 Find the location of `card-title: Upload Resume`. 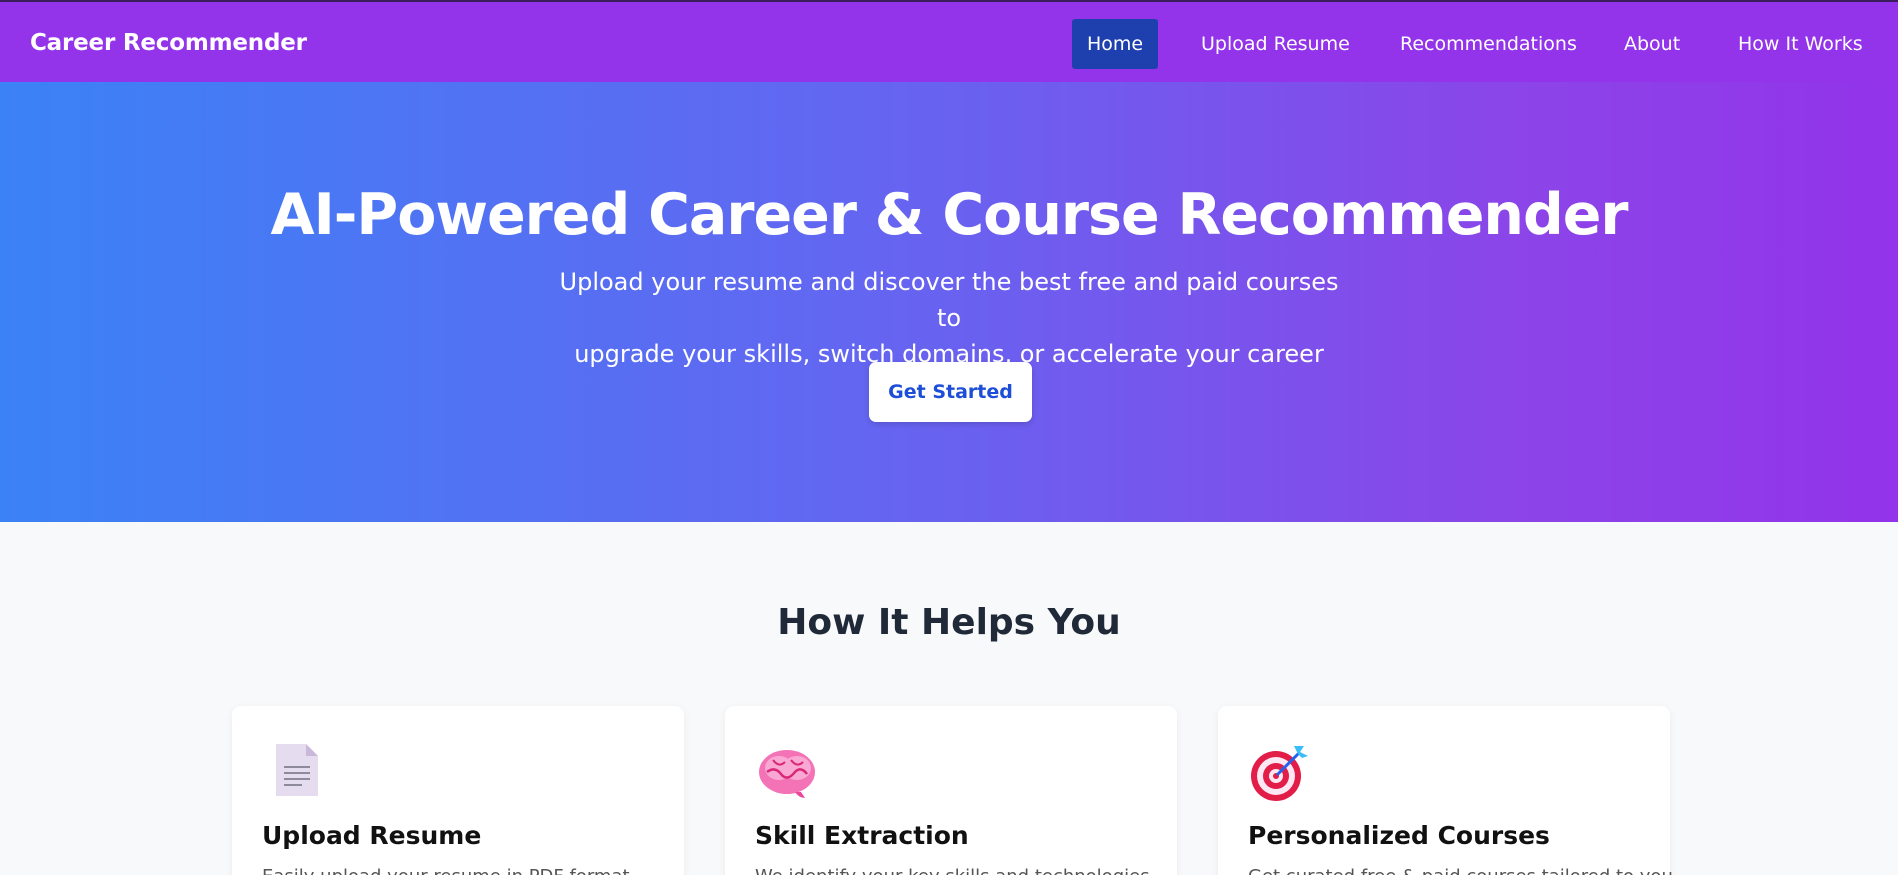

card-title: Upload Resume is located at coordinates (372, 835).